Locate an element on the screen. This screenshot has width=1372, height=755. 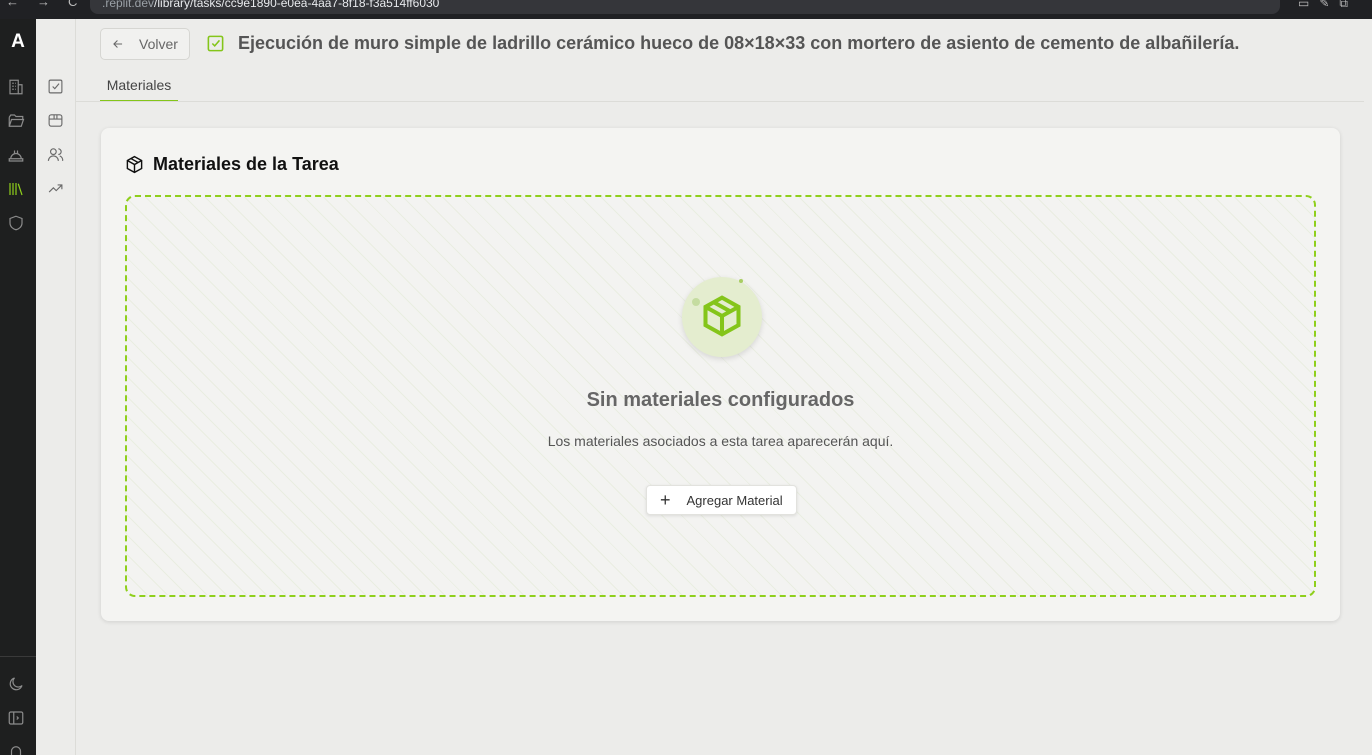
card-title-text: Materiales de la Tarea is located at coordinates (246, 164).